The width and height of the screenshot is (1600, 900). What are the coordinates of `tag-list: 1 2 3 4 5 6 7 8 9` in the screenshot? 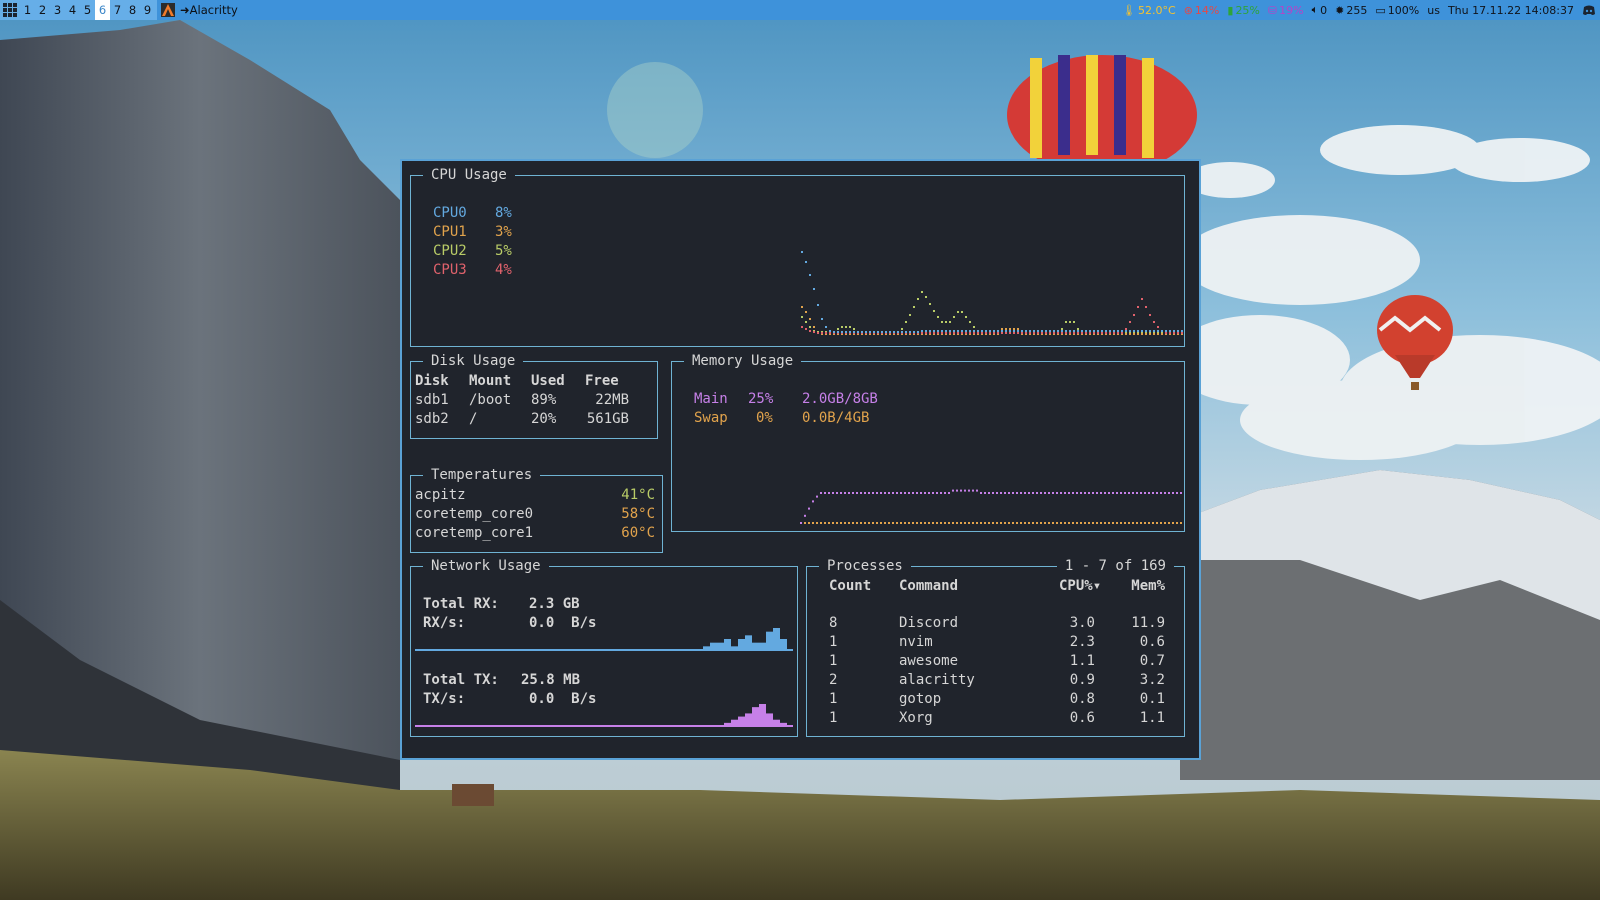 It's located at (87, 10).